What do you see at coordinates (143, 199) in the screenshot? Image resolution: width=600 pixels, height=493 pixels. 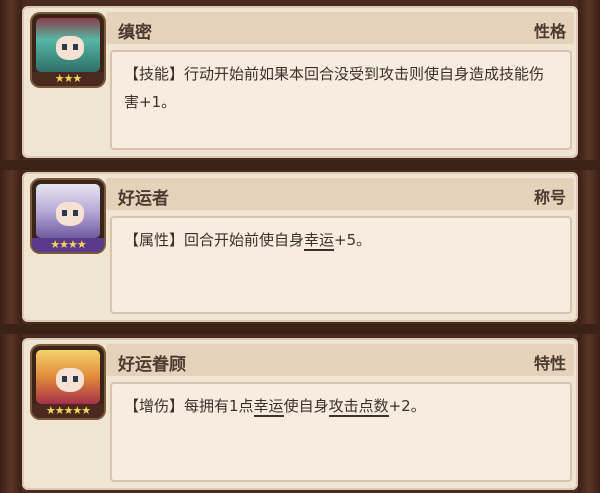 I see `trait-name: 好运者` at bounding box center [143, 199].